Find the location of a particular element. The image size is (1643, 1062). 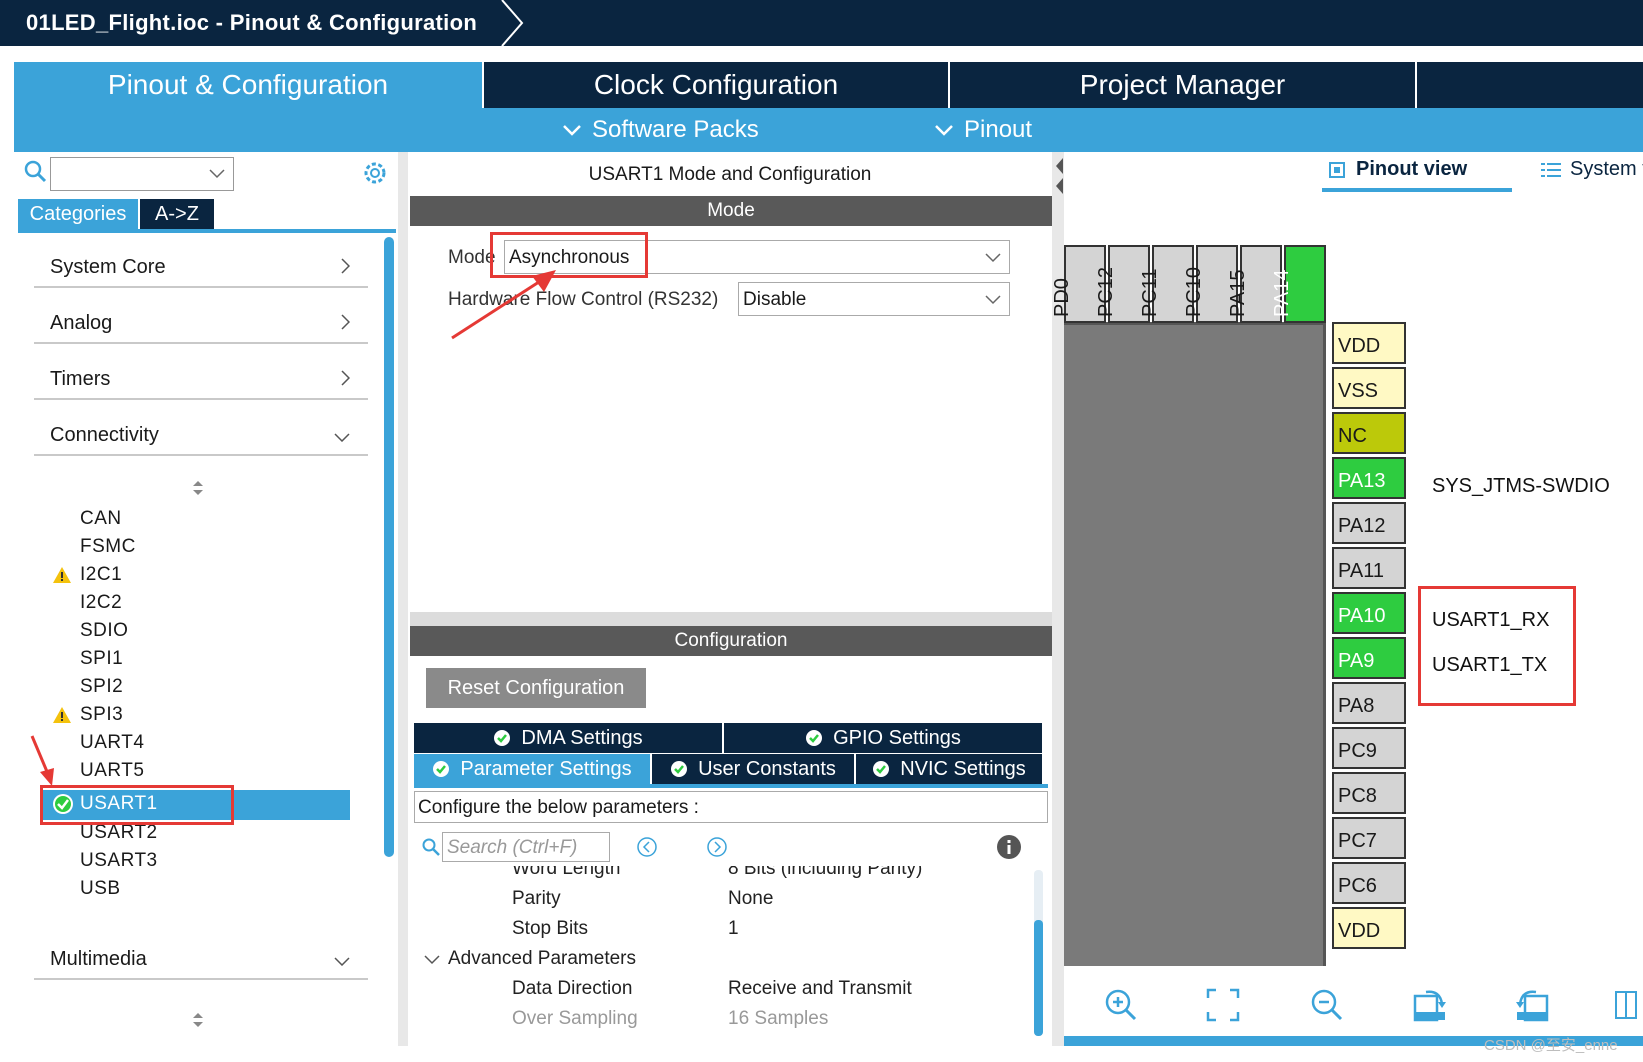

pin-pc8: PC8 is located at coordinates (1369, 793).